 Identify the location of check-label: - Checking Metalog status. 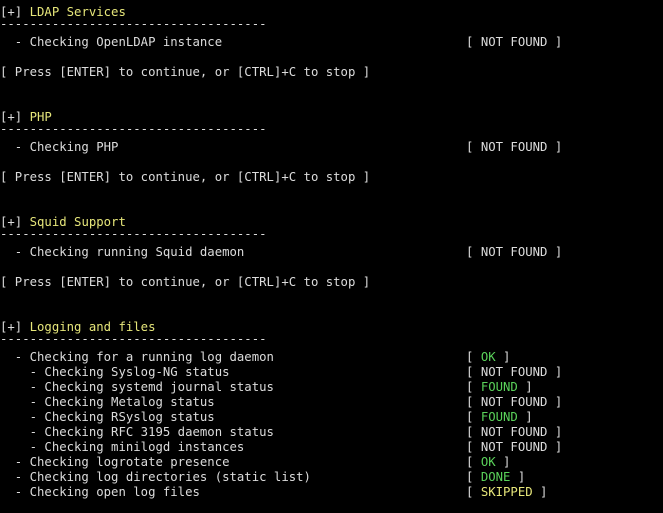
(107, 402).